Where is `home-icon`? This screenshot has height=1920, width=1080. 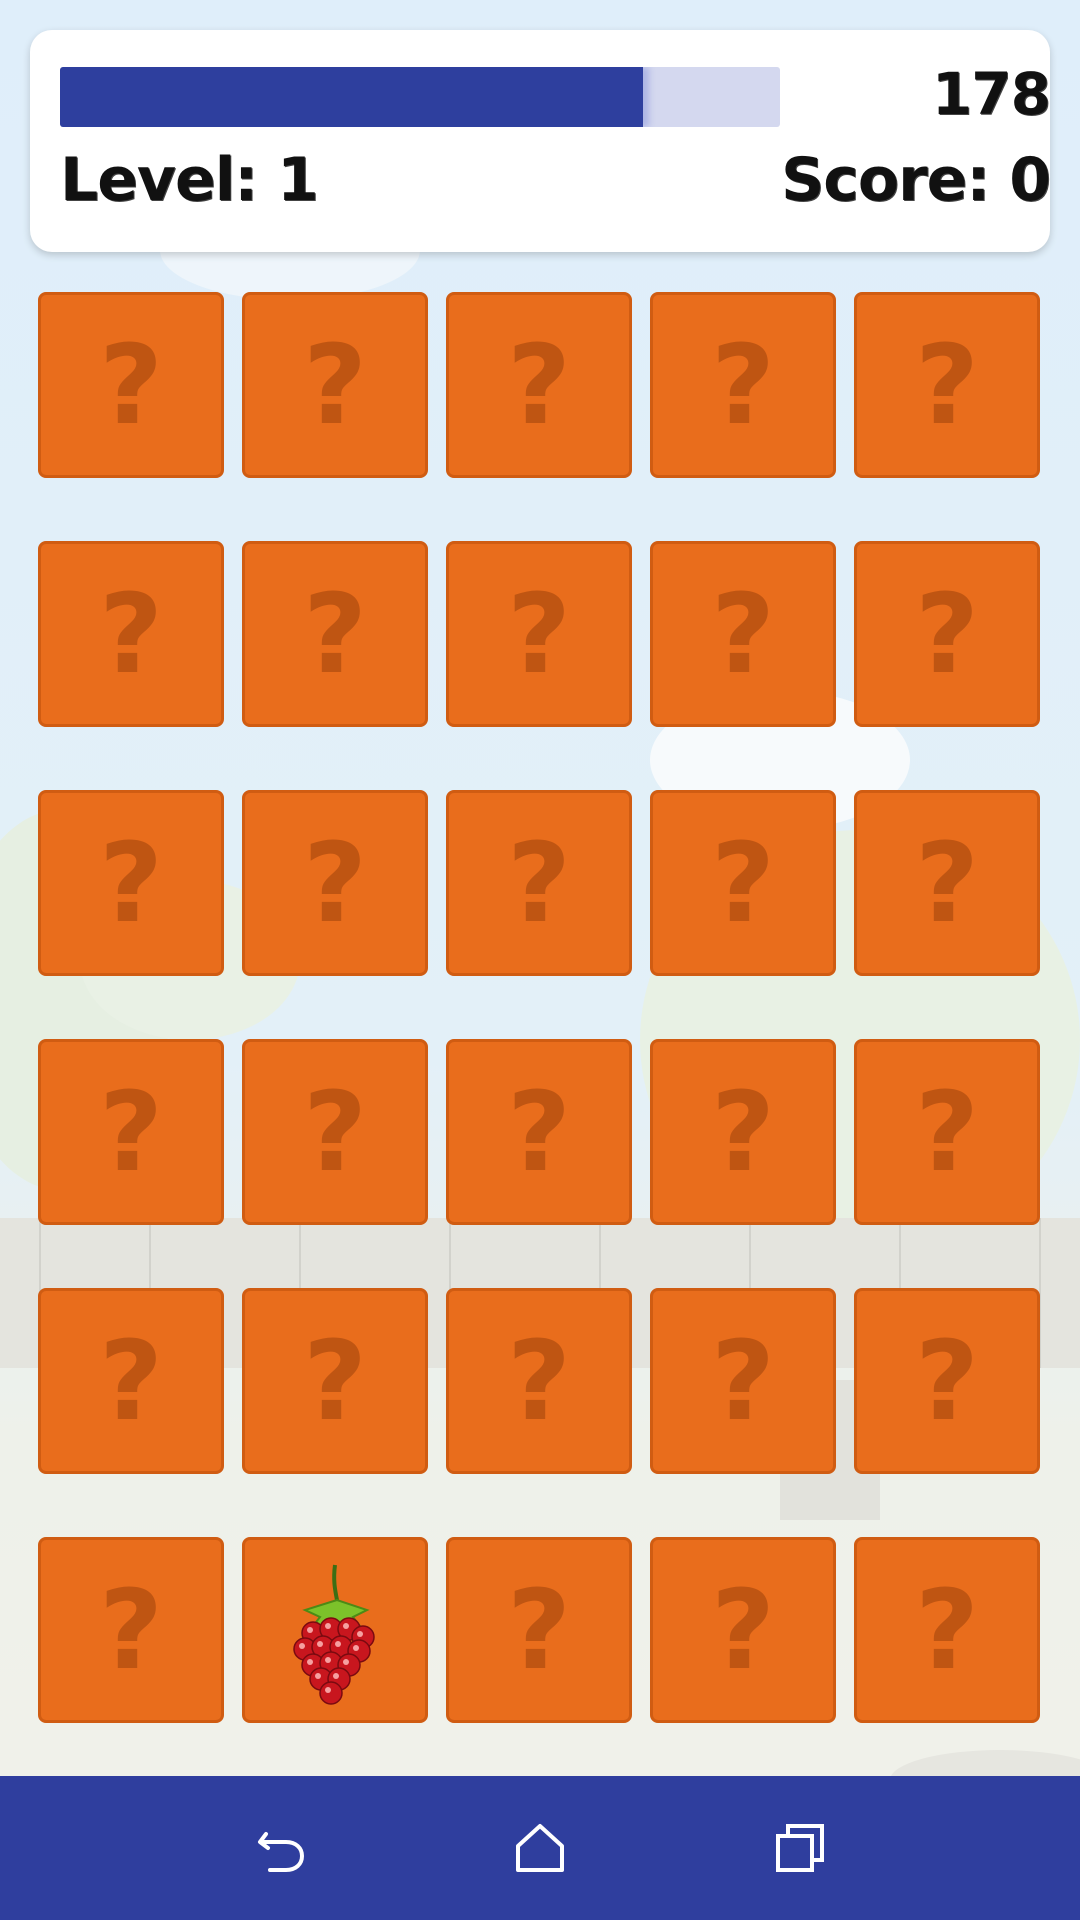 home-icon is located at coordinates (540, 1848).